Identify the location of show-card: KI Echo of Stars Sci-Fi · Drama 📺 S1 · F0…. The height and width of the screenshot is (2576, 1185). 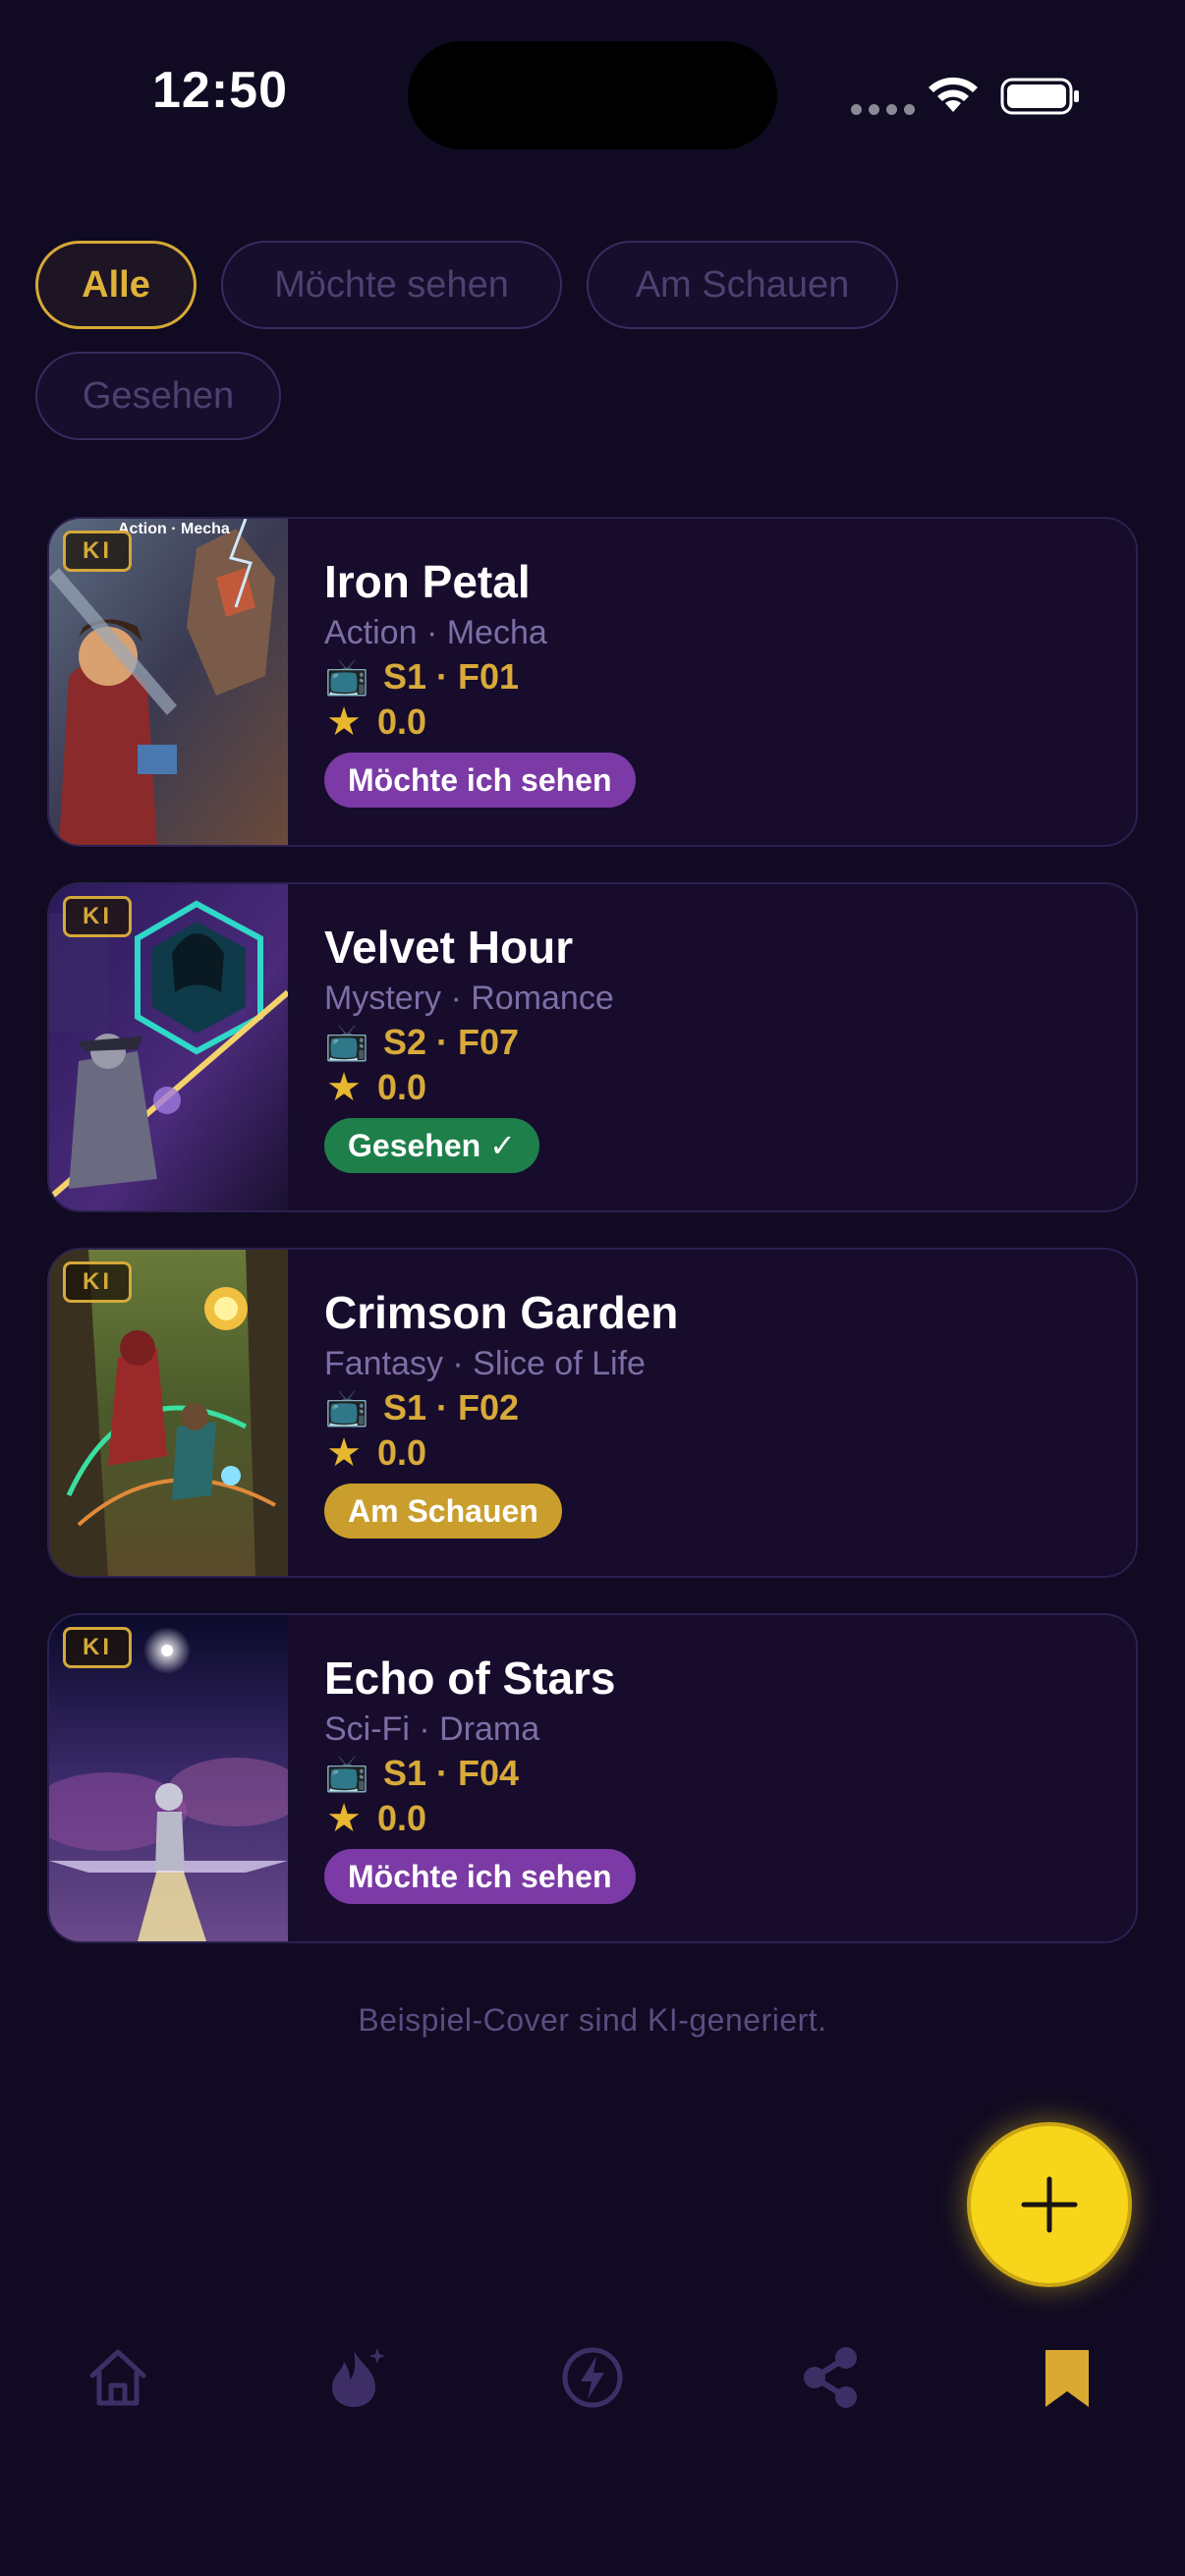
(592, 1778).